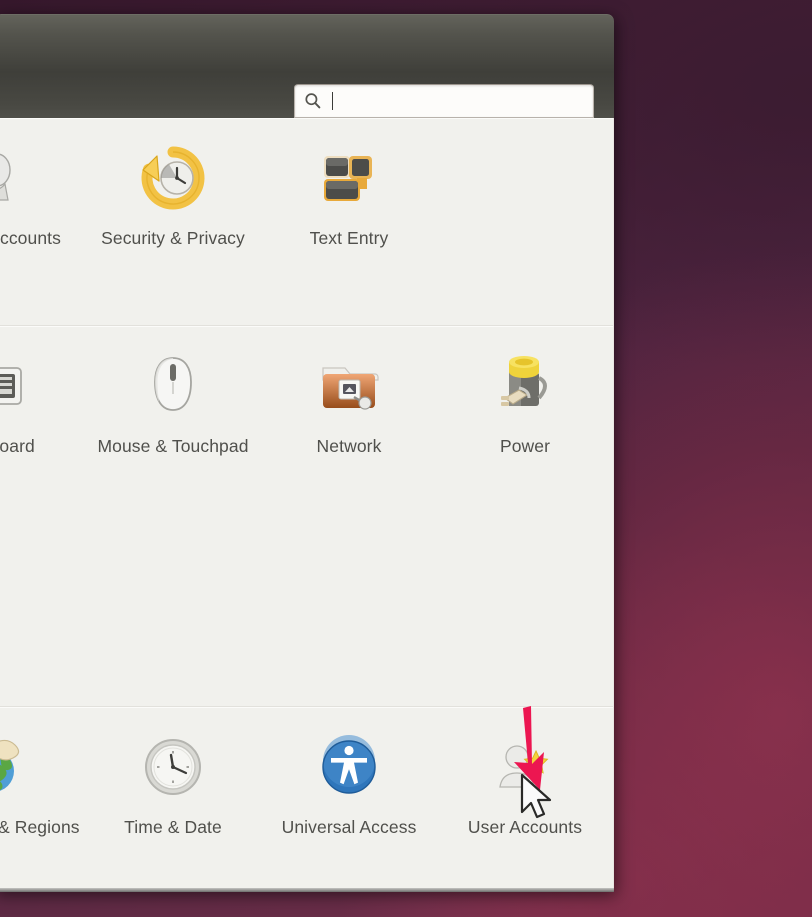 Image resolution: width=812 pixels, height=917 pixels. I want to click on time-date-icon, so click(173, 767).